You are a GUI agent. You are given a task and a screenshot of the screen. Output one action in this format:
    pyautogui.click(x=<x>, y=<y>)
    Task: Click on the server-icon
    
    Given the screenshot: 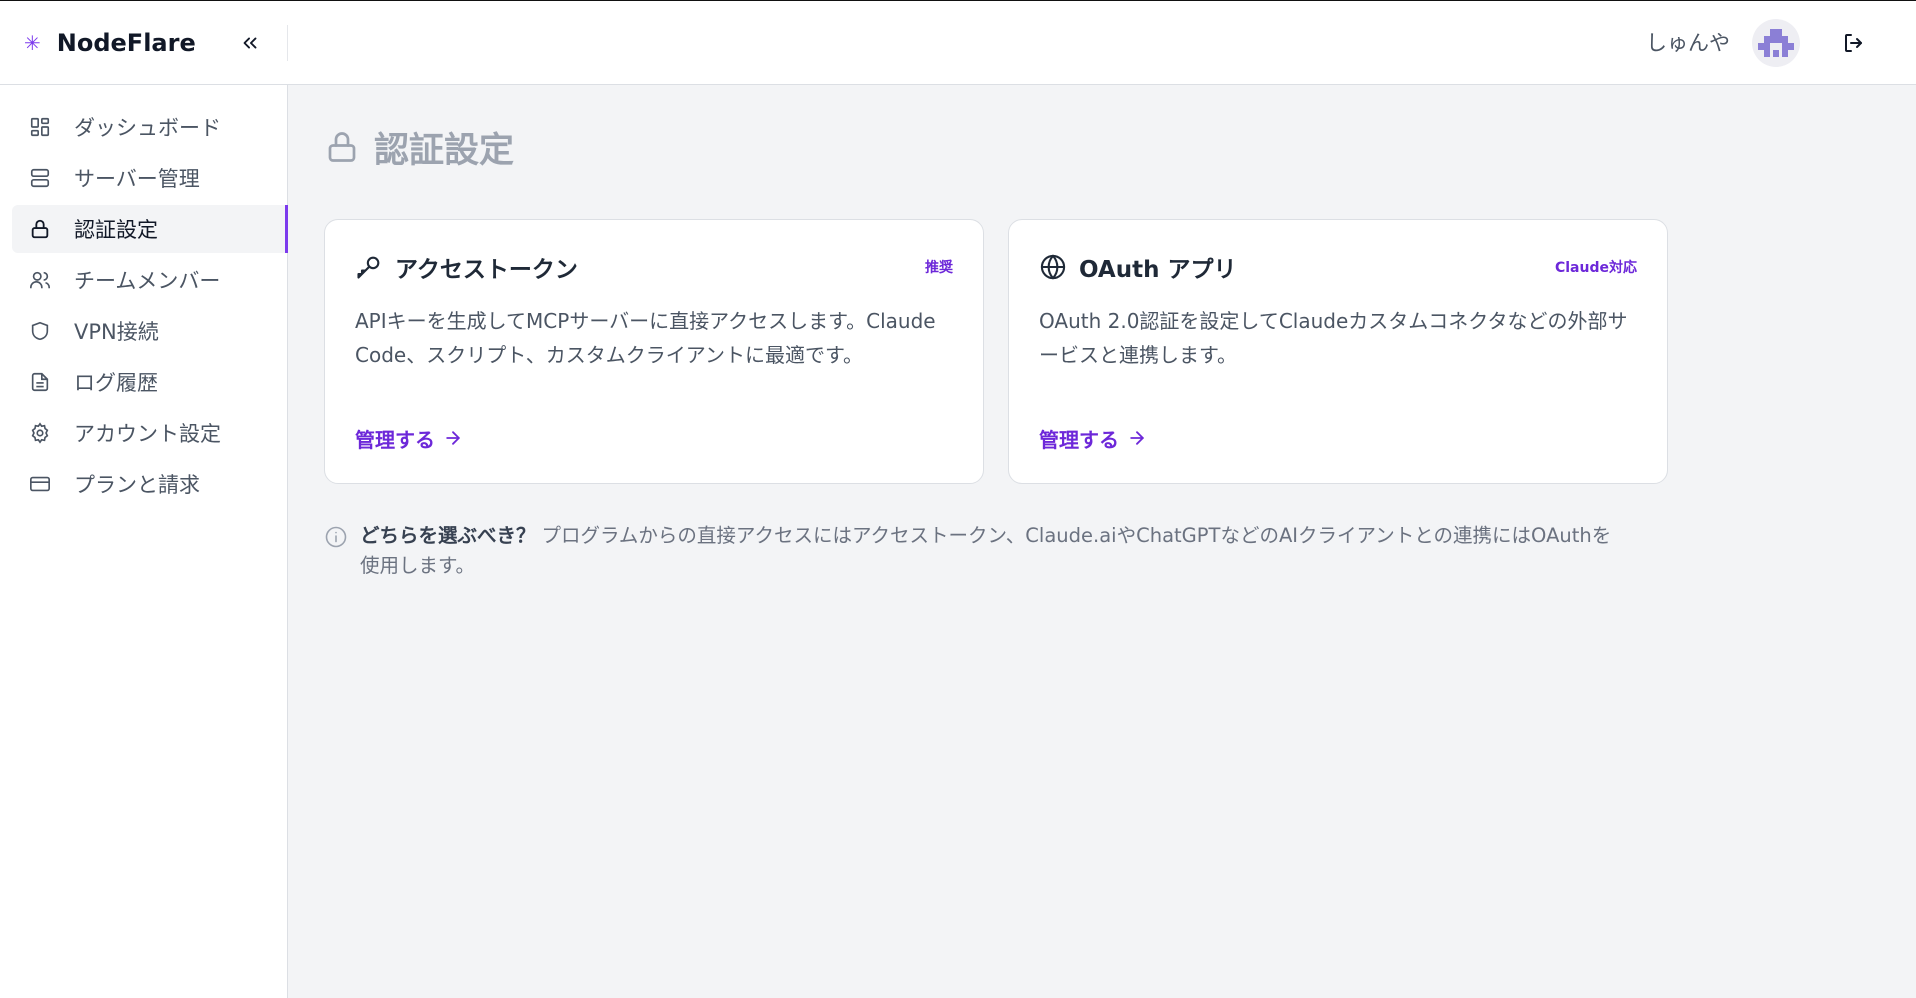 What is the action you would take?
    pyautogui.click(x=40, y=178)
    